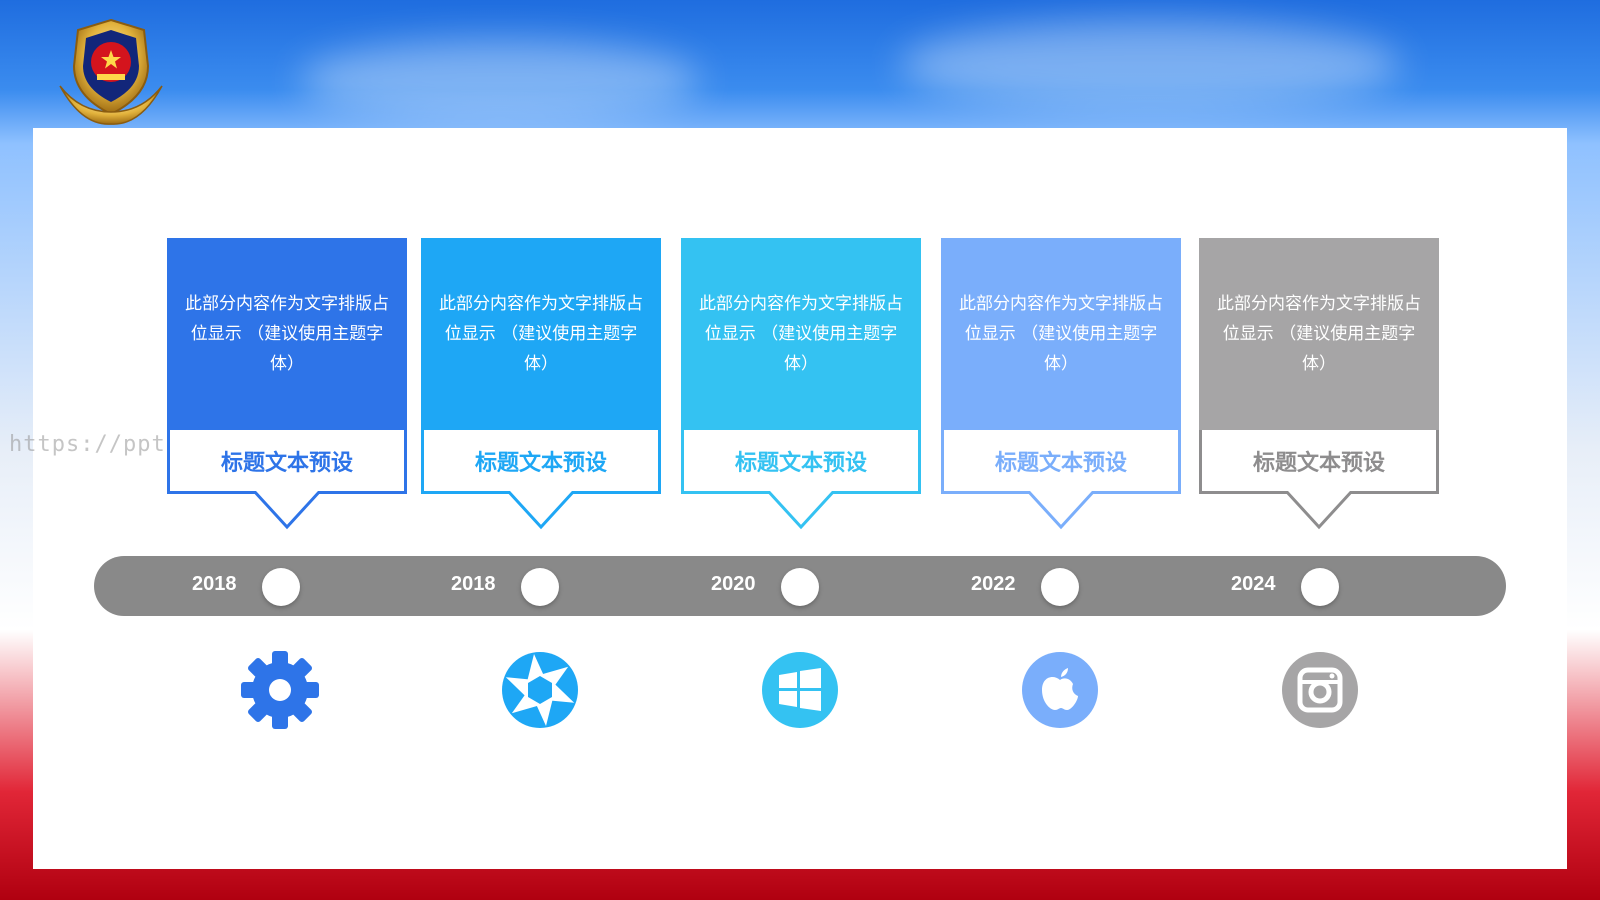 The image size is (1600, 900). Describe the element at coordinates (111, 71) in the screenshot. I see `police-emblem-icon` at that location.